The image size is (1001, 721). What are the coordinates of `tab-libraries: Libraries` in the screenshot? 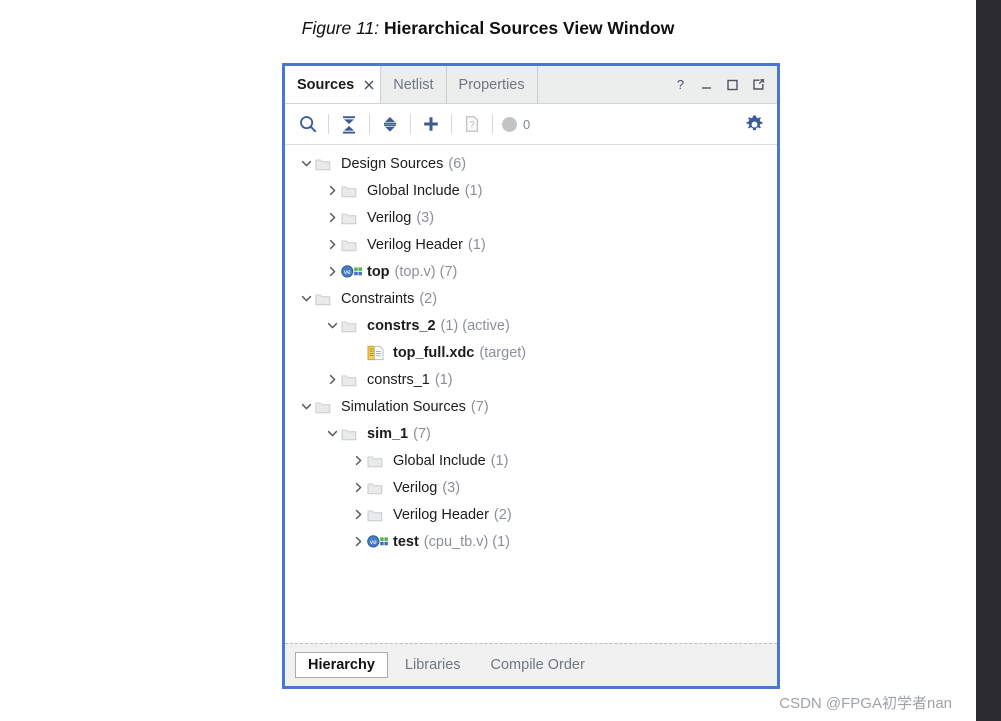 It's located at (433, 665).